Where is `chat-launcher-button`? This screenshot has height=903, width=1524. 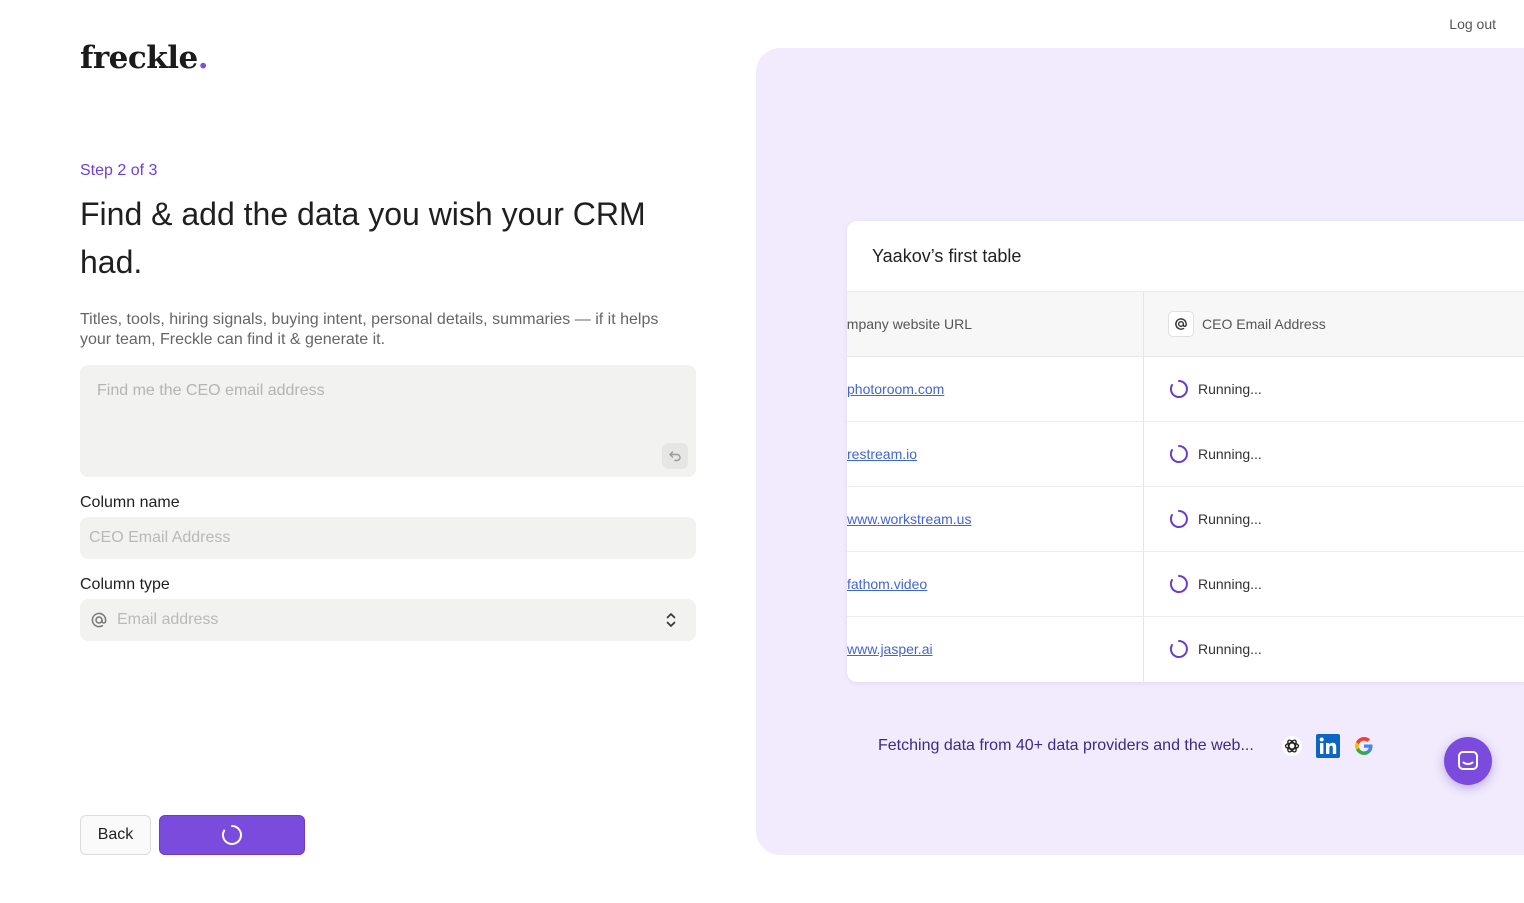 chat-launcher-button is located at coordinates (1468, 761).